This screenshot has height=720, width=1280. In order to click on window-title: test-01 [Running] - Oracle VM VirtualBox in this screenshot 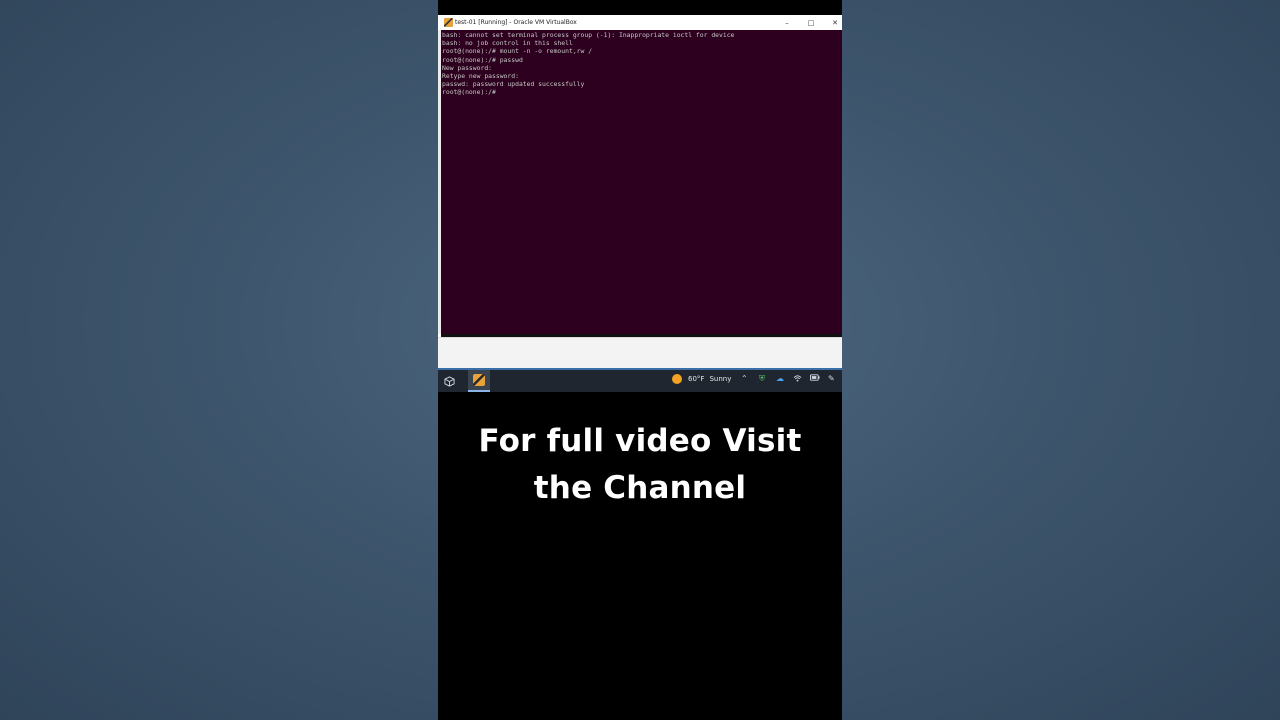, I will do `click(516, 22)`.